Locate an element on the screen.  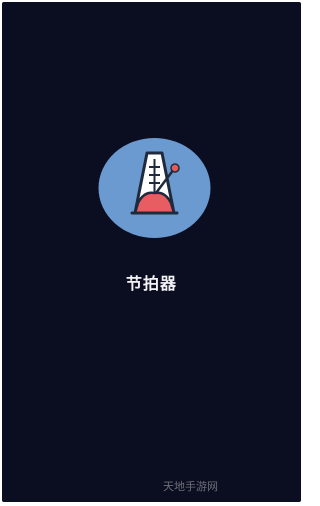
watermark-text: 天地手游网 is located at coordinates (190, 486).